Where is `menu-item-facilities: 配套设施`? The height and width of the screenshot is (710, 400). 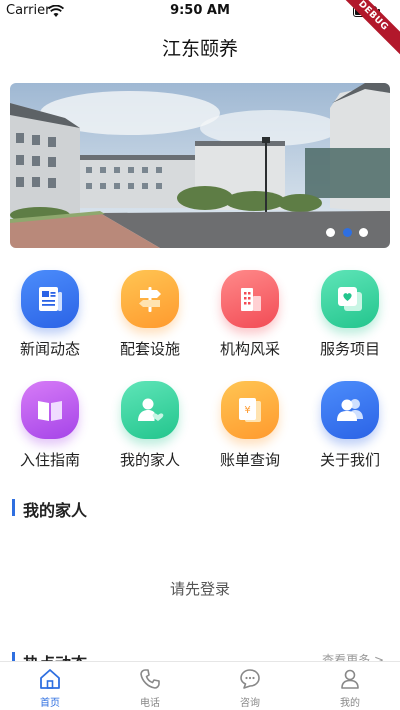
menu-item-facilities: 配套设施 is located at coordinates (150, 320).